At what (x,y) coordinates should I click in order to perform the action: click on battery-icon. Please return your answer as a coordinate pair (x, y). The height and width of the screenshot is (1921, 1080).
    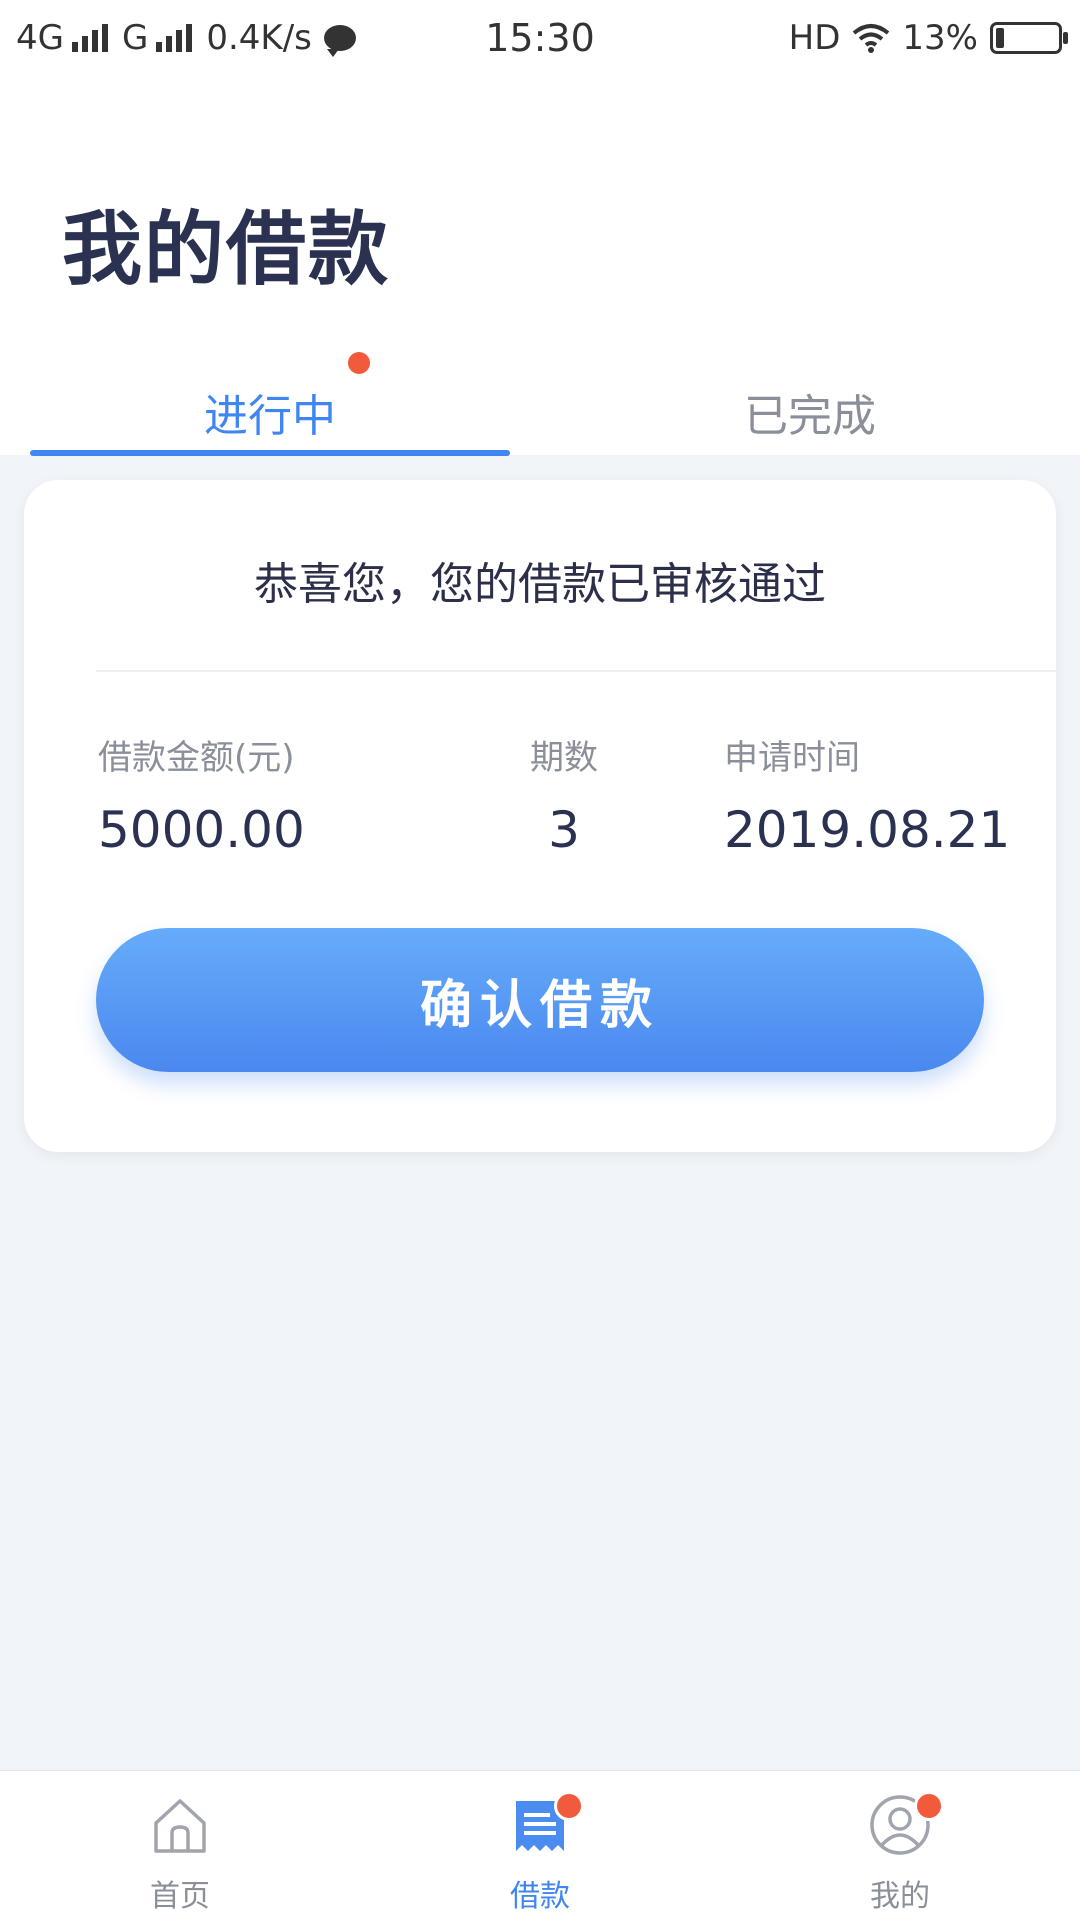
    Looking at the image, I should click on (1029, 38).